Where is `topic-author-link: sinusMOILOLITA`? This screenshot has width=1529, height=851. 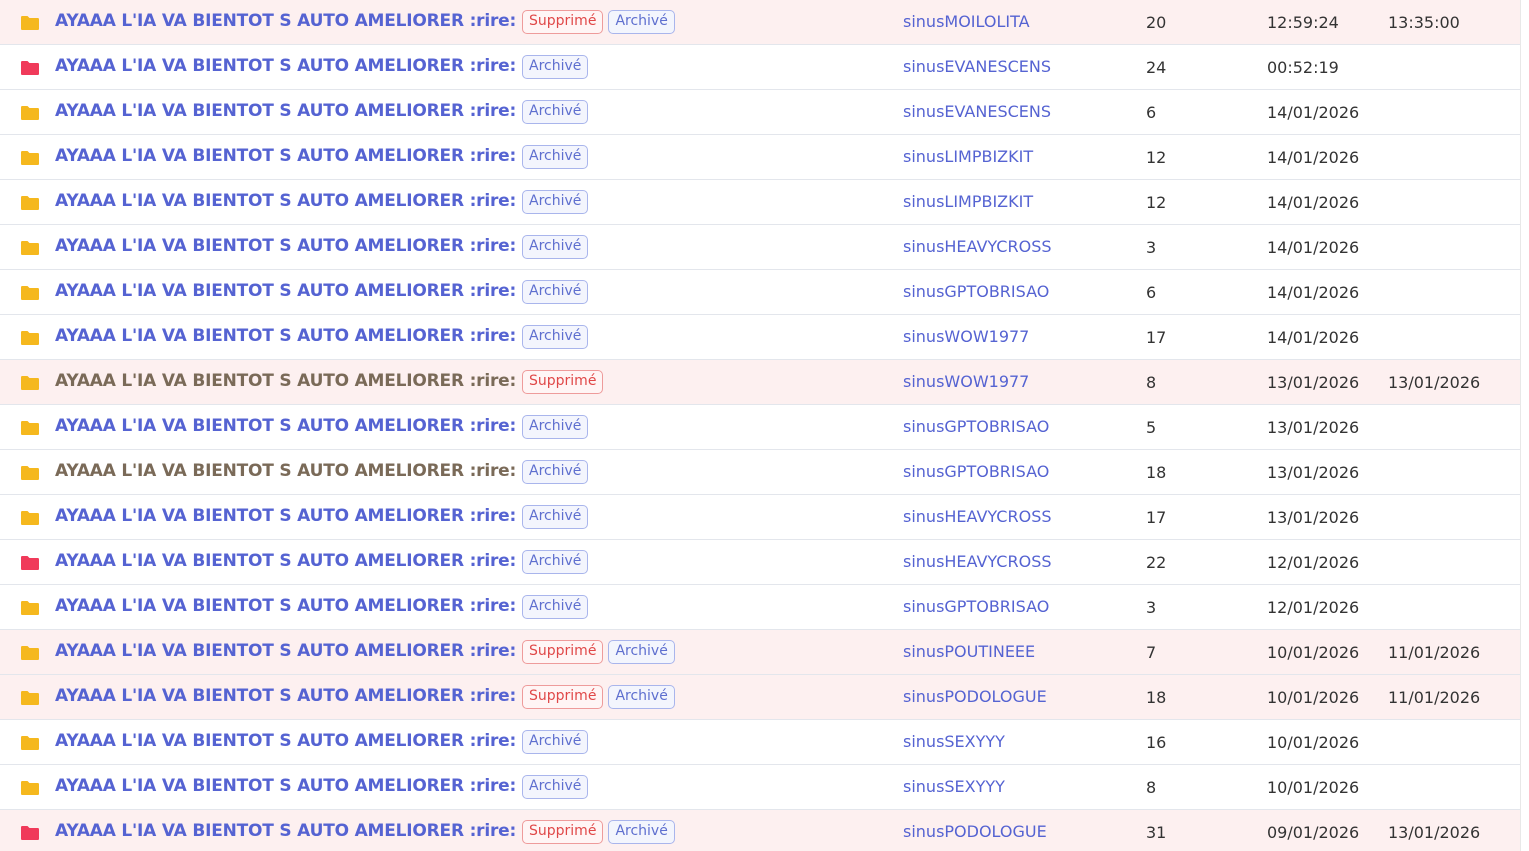
topic-author-link: sinusMOILOLITA is located at coordinates (966, 21).